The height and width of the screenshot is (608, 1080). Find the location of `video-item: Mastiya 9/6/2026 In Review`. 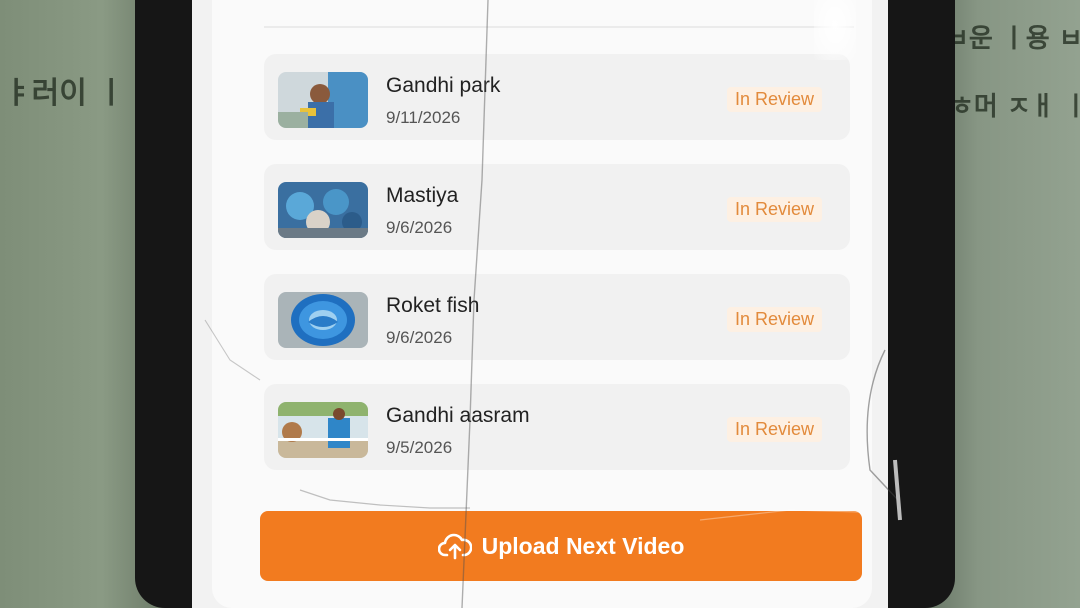

video-item: Mastiya 9/6/2026 In Review is located at coordinates (557, 207).